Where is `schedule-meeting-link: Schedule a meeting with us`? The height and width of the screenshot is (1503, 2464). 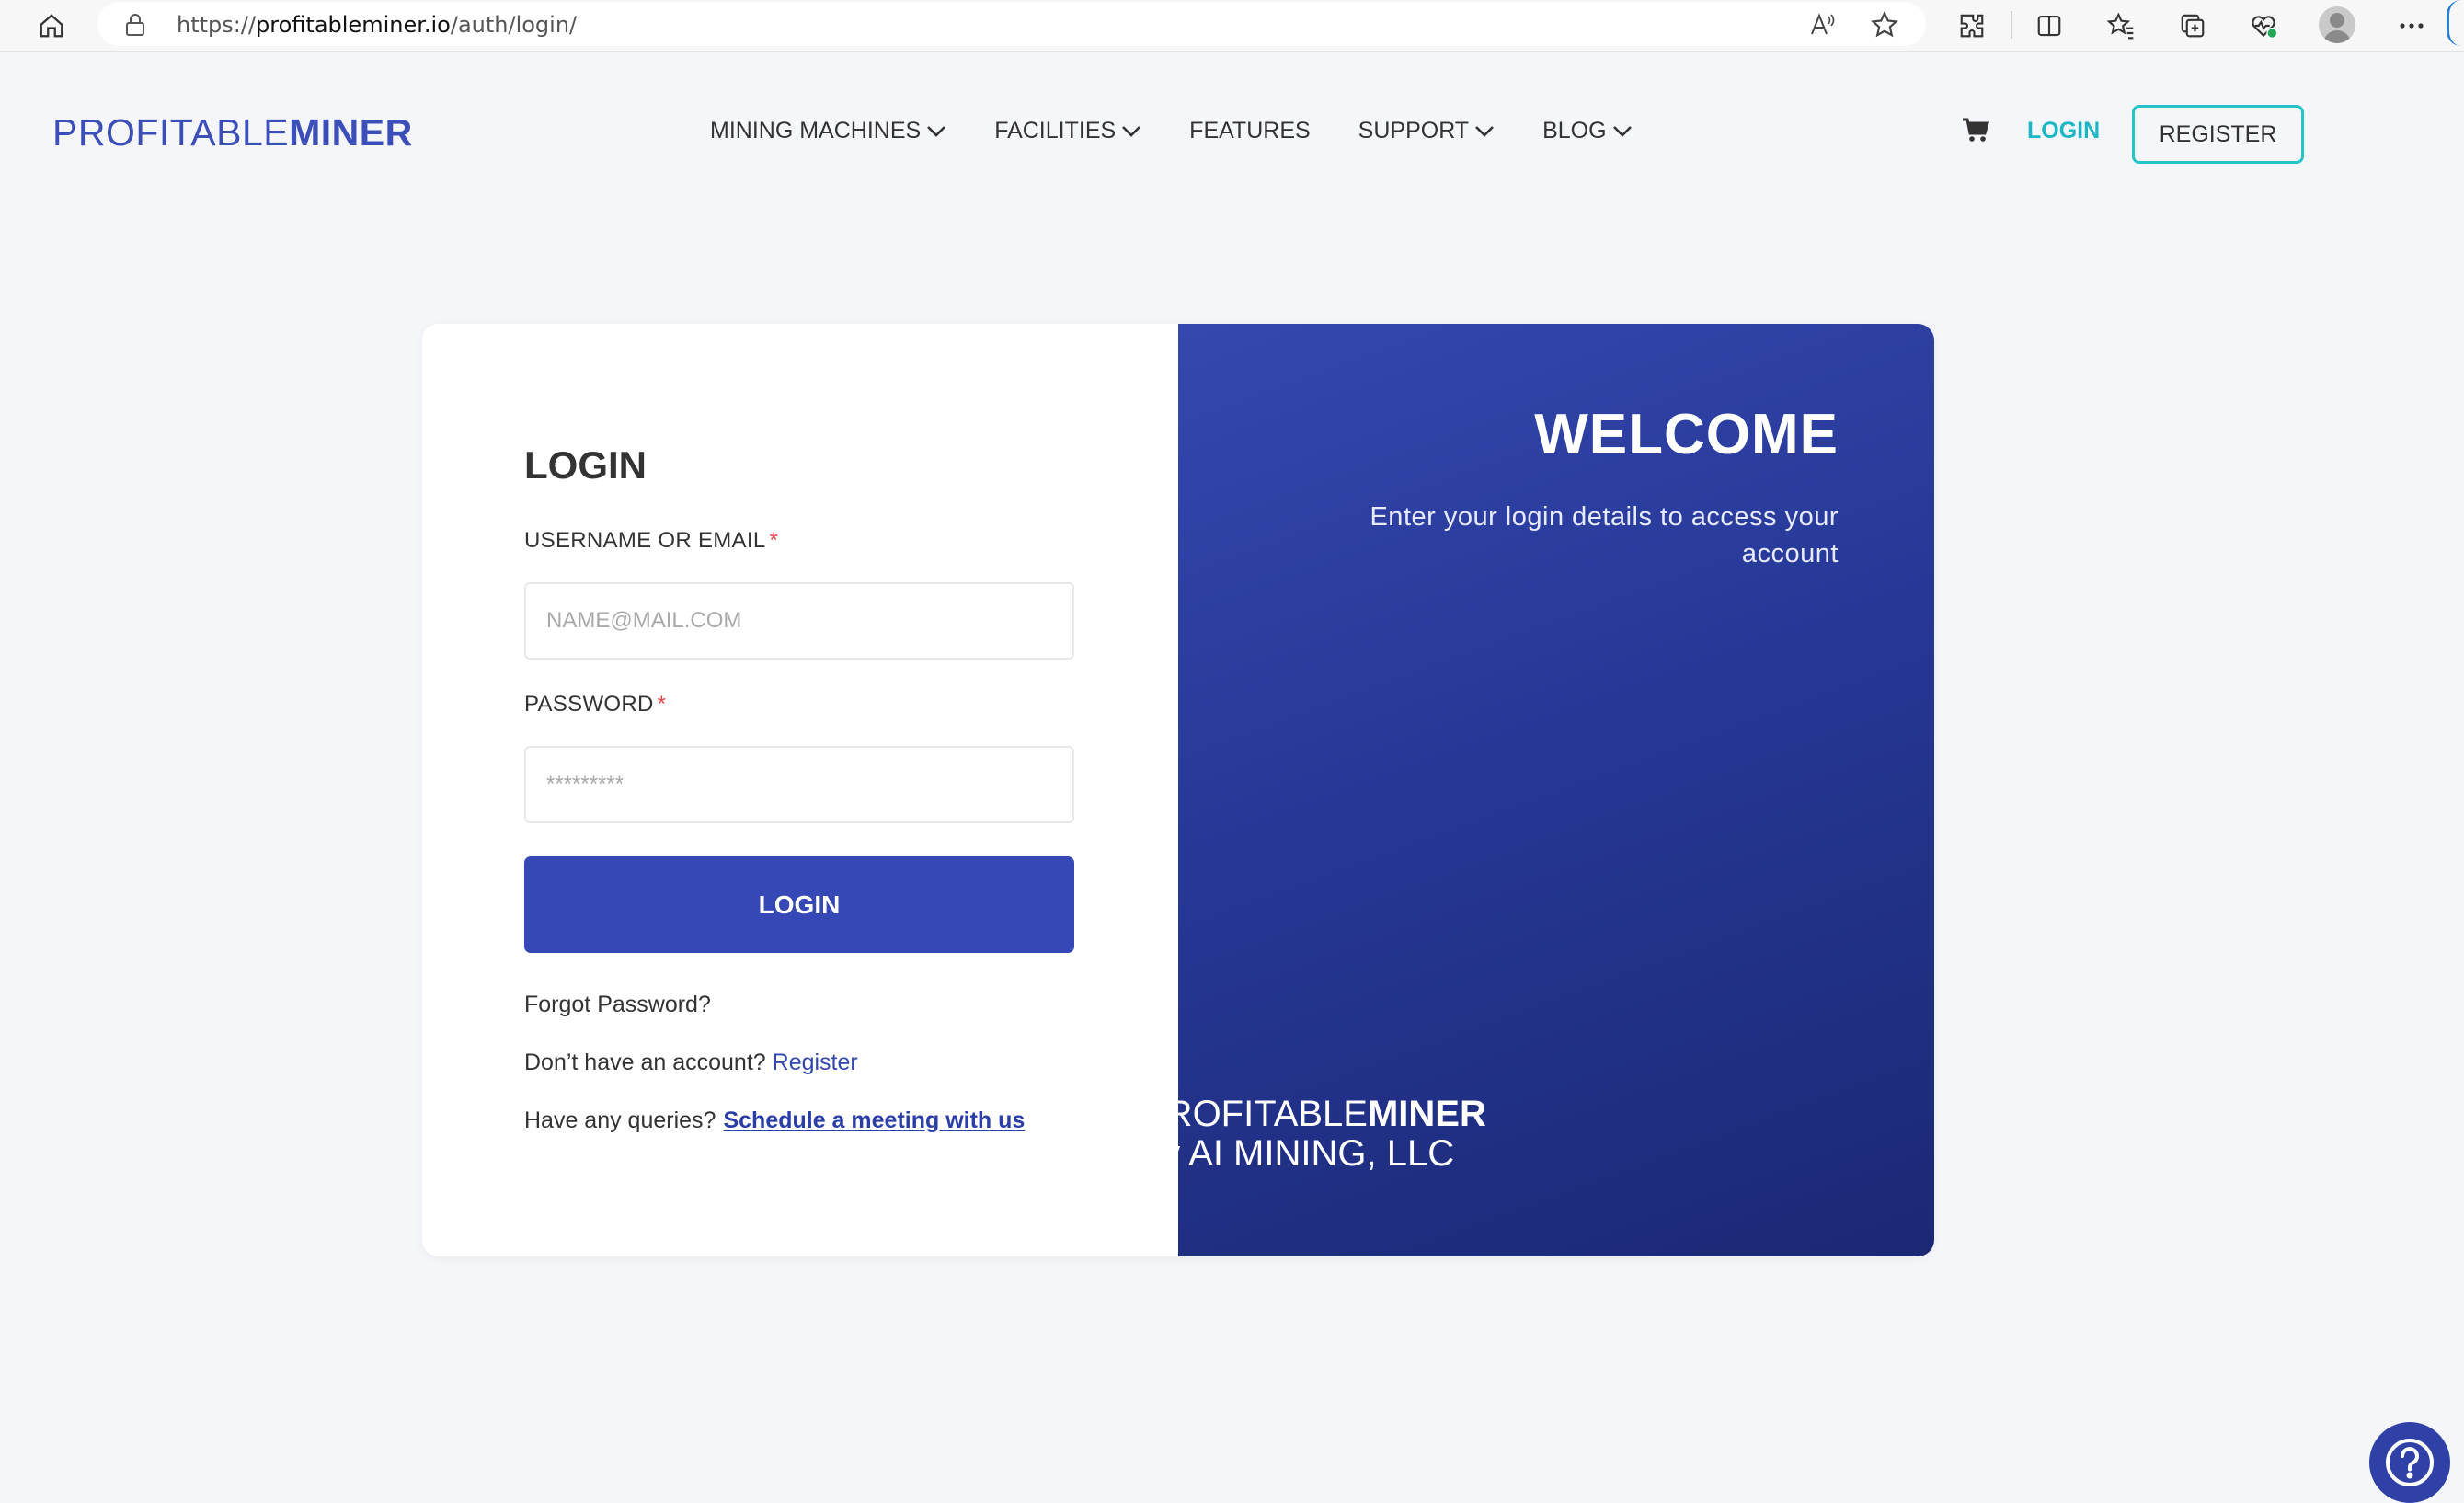 schedule-meeting-link: Schedule a meeting with us is located at coordinates (874, 1120).